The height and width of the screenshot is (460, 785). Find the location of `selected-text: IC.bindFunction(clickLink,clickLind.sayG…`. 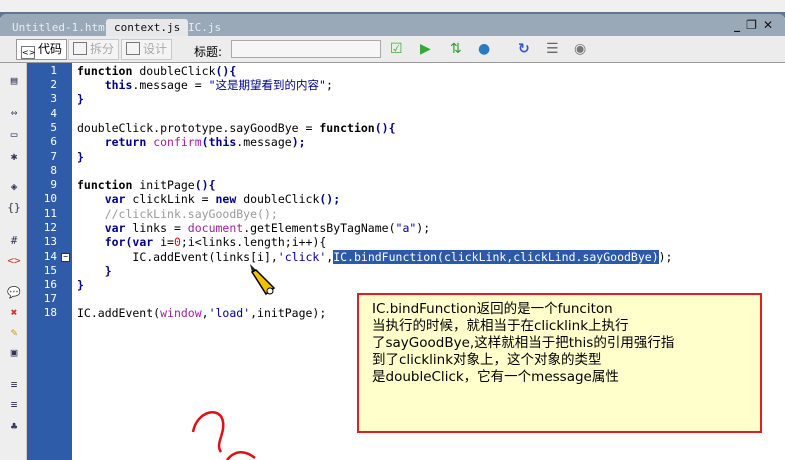

selected-text: IC.bindFunction(clickLink,clickLind.sayG… is located at coordinates (496, 257).